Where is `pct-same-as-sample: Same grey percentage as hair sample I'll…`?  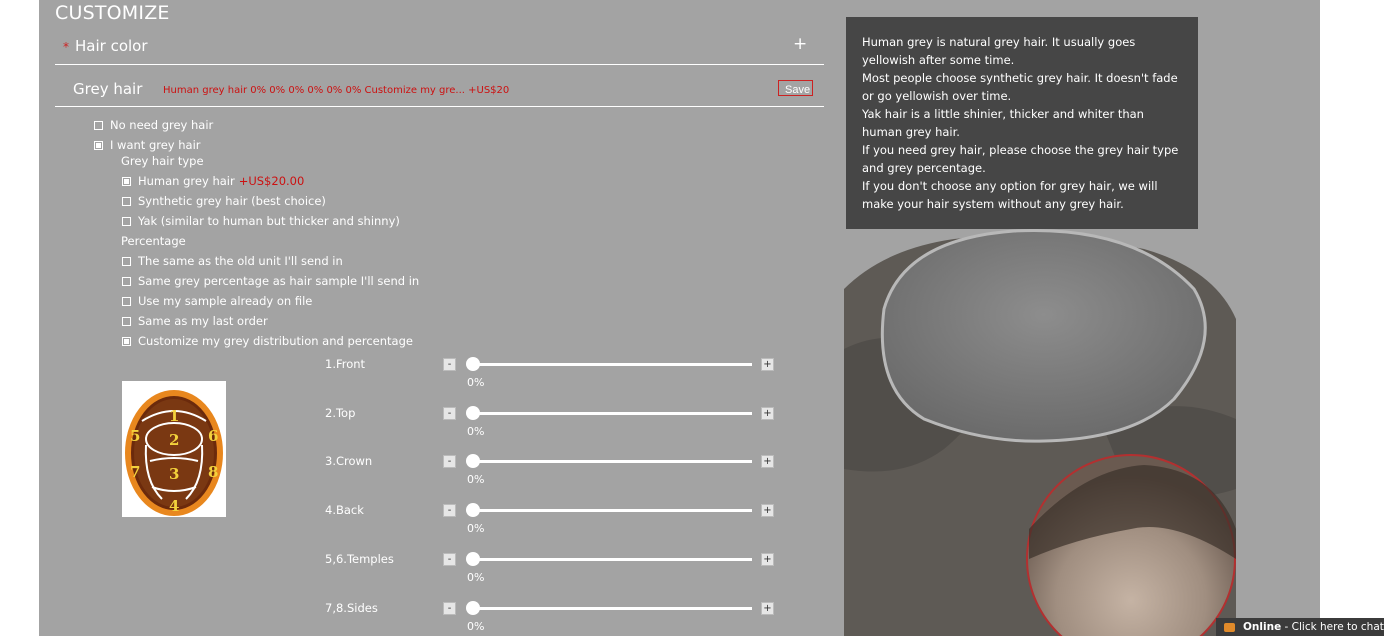 pct-same-as-sample: Same grey percentage as hair sample I'll… is located at coordinates (270, 281).